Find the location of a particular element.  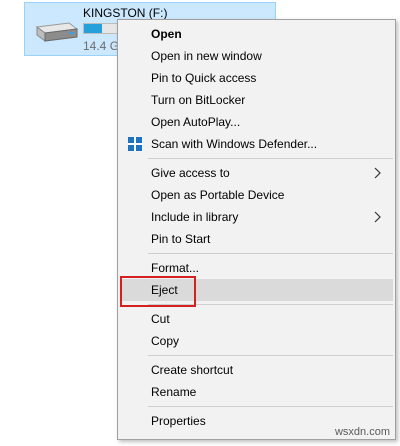

menu-item-open-as-portable-device: Open as Portable Device is located at coordinates (256, 195).